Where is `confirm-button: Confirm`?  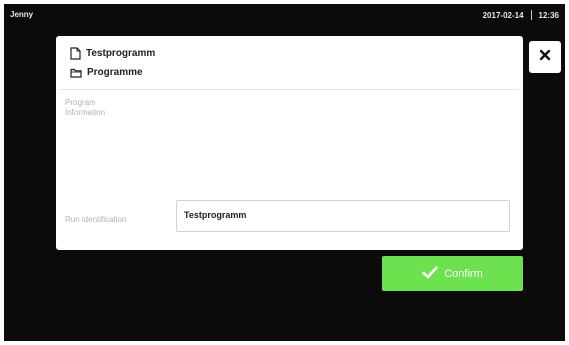 confirm-button: Confirm is located at coordinates (452, 273).